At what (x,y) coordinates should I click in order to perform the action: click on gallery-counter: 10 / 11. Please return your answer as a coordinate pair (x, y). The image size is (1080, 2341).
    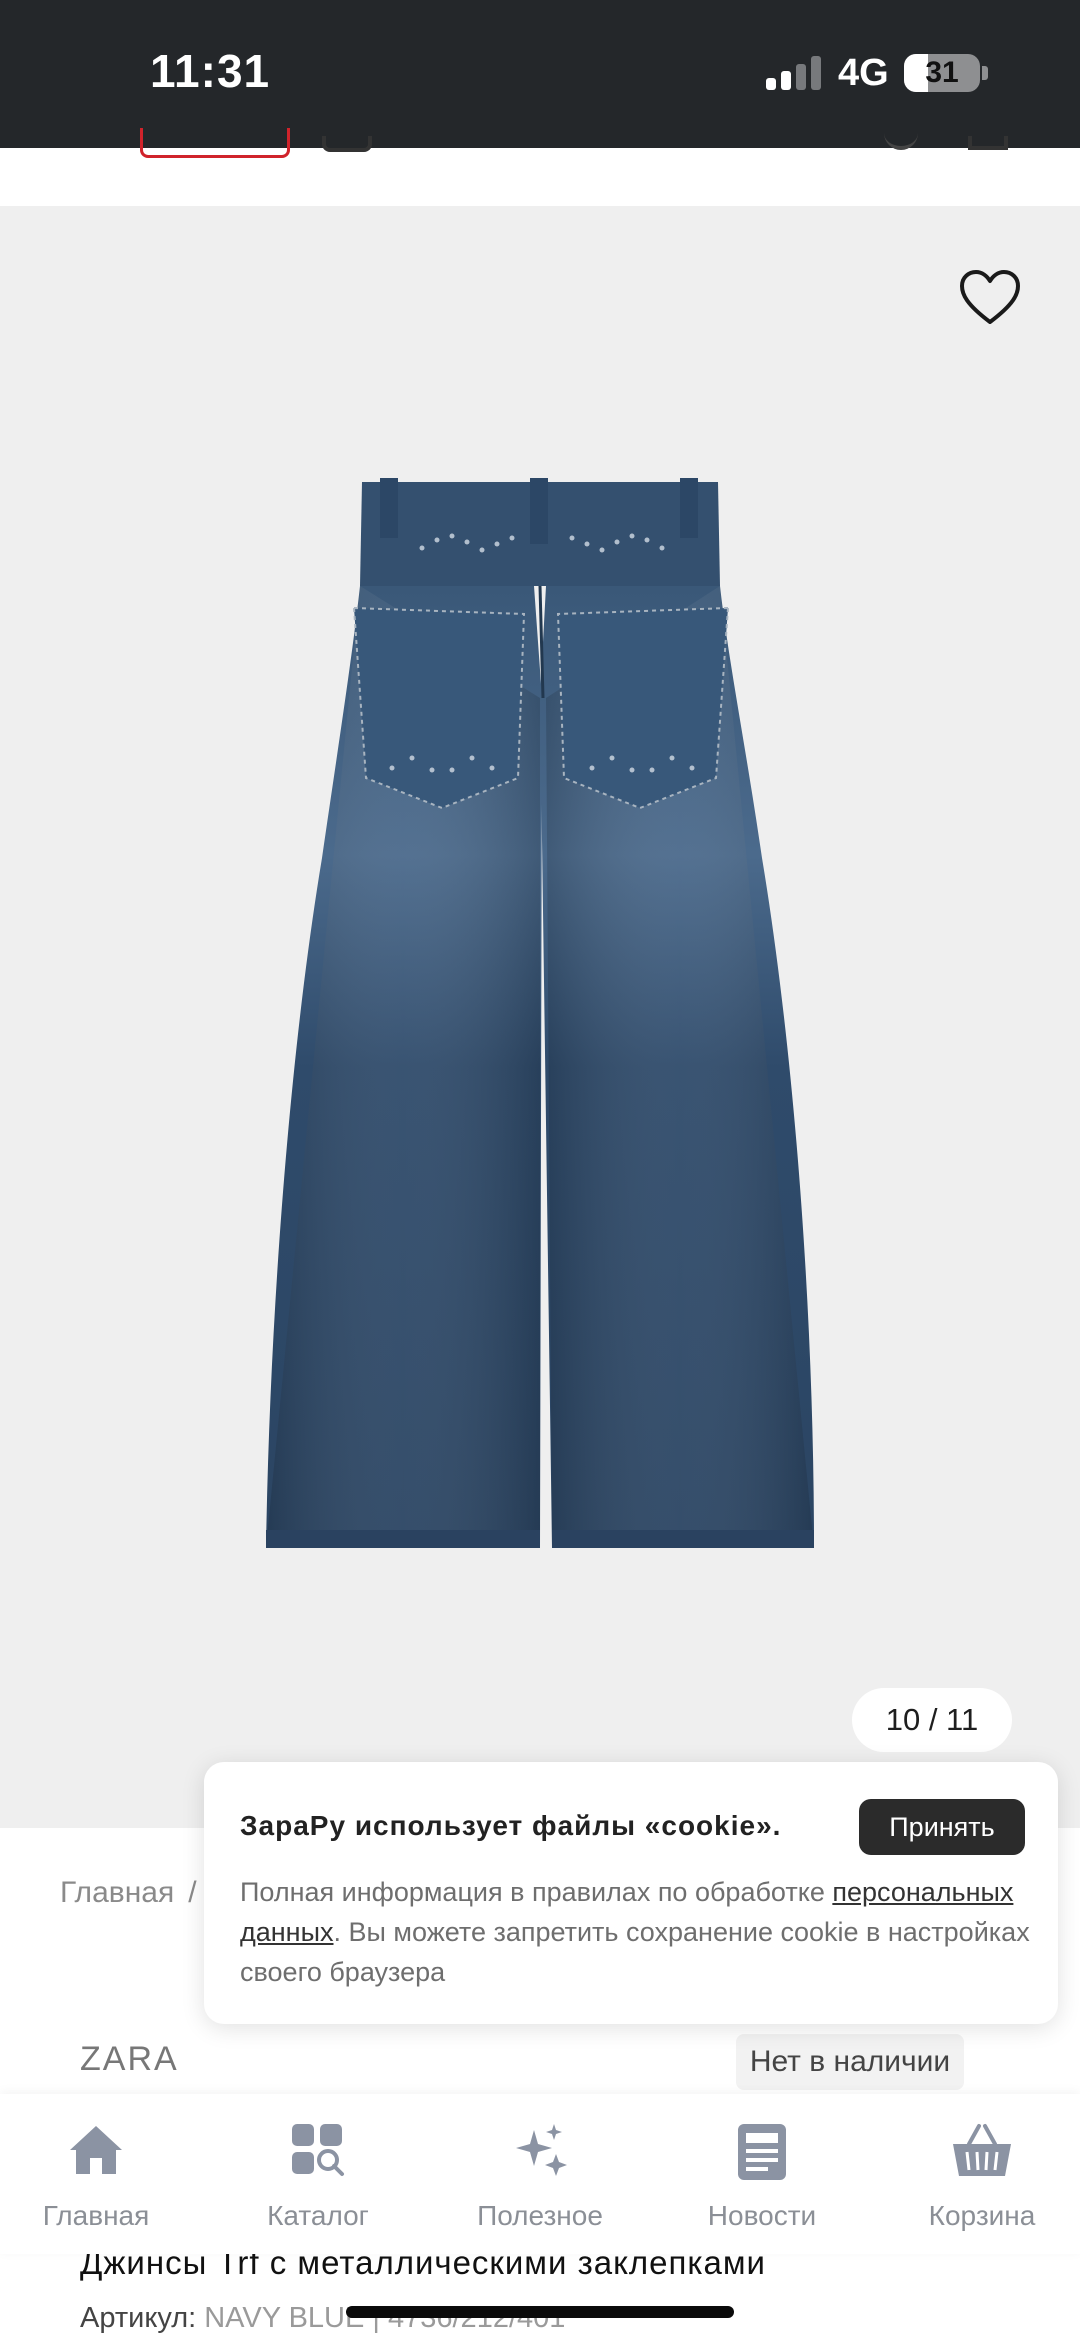
    Looking at the image, I should click on (932, 1720).